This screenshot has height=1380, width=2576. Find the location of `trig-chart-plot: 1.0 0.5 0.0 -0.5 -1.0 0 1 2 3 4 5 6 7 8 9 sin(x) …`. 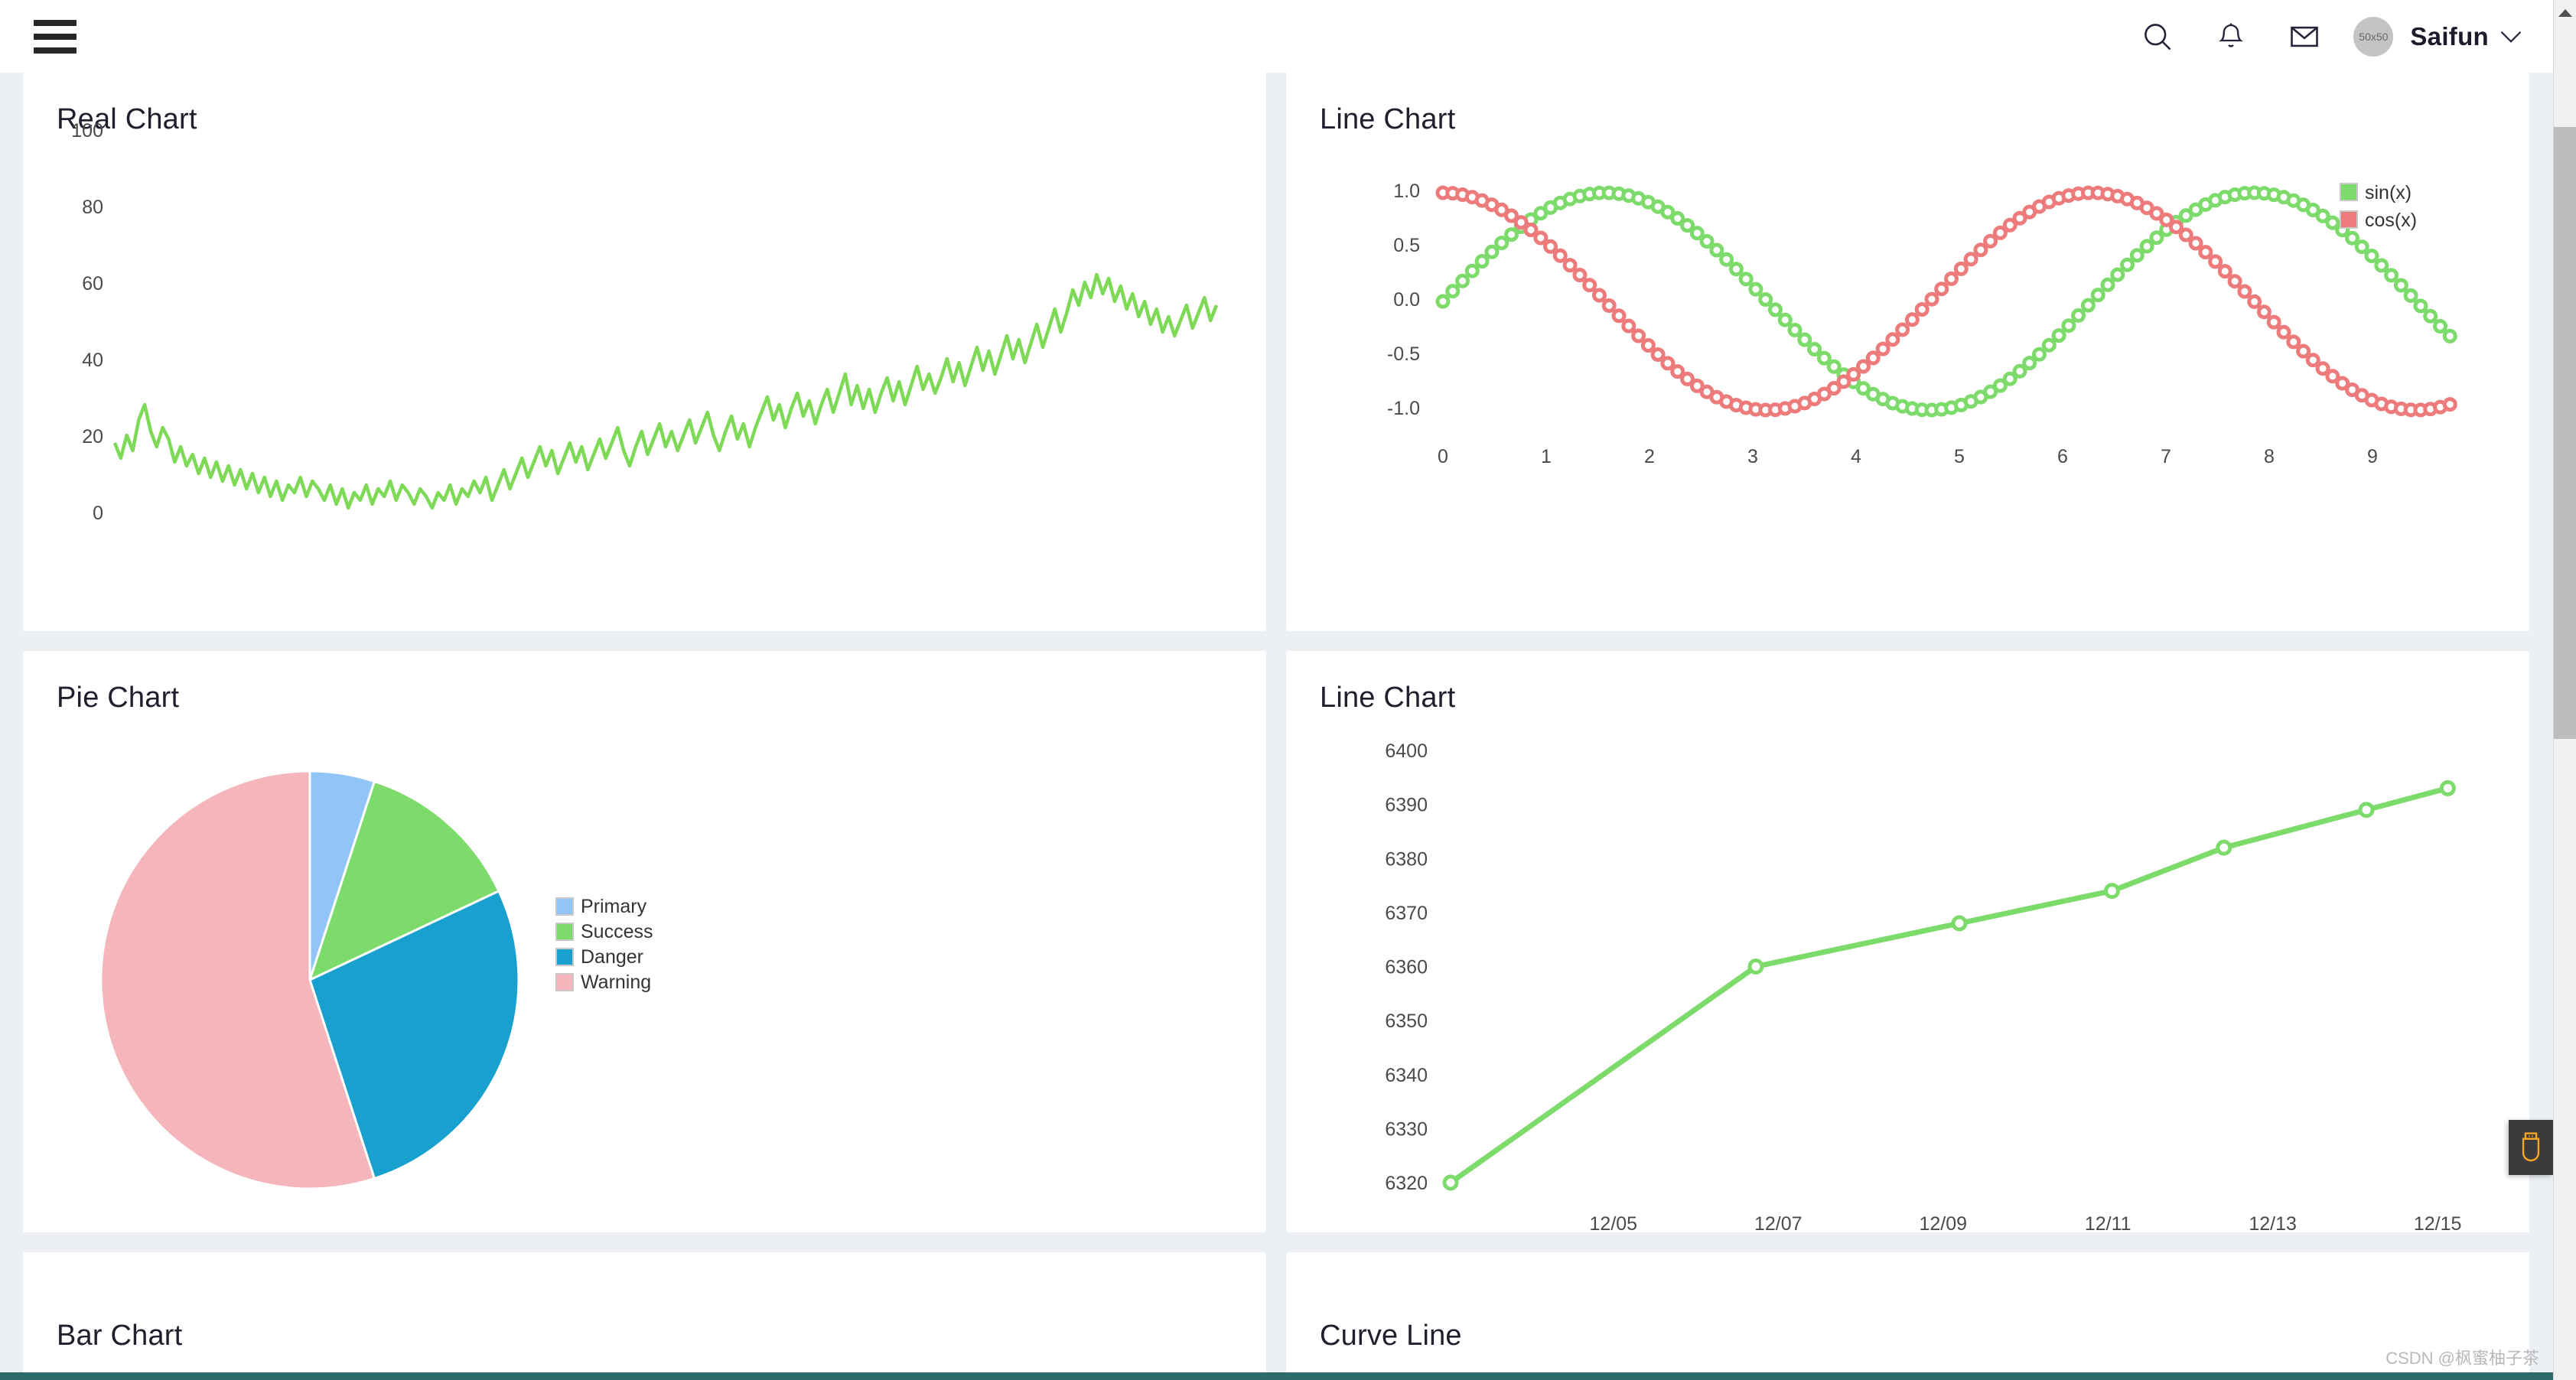

trig-chart-plot: 1.0 0.5 0.0 -0.5 -1.0 0 1 2 3 4 5 6 7 8 9 sin(x) … is located at coordinates (1922, 324).